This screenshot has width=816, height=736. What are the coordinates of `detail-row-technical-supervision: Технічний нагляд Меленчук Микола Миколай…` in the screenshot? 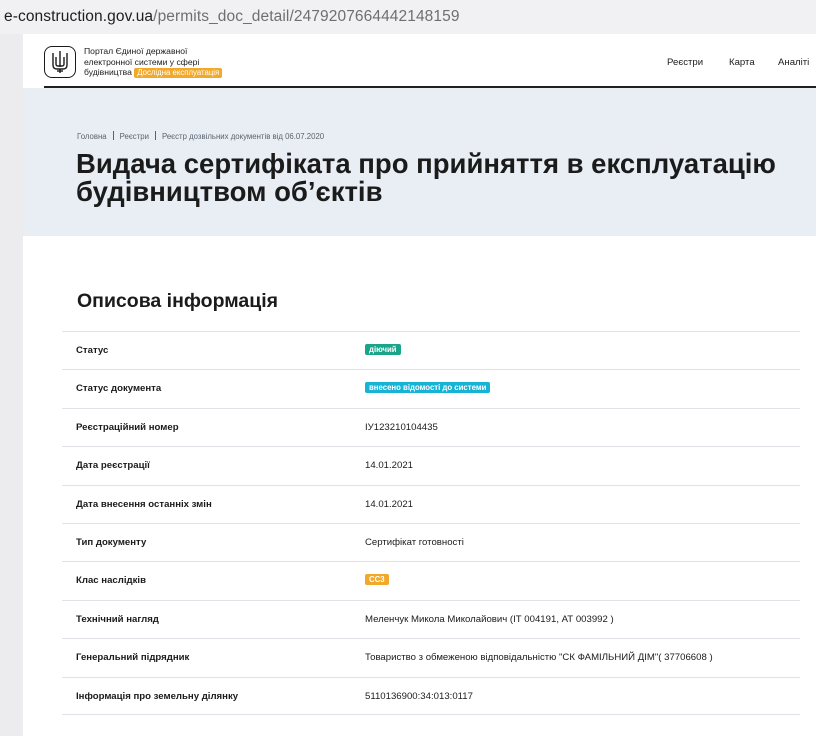 It's located at (431, 618).